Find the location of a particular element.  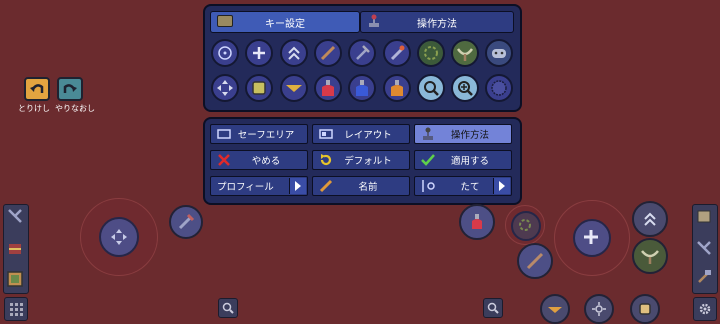

hotkey-slot-mana-potion is located at coordinates (362, 88).